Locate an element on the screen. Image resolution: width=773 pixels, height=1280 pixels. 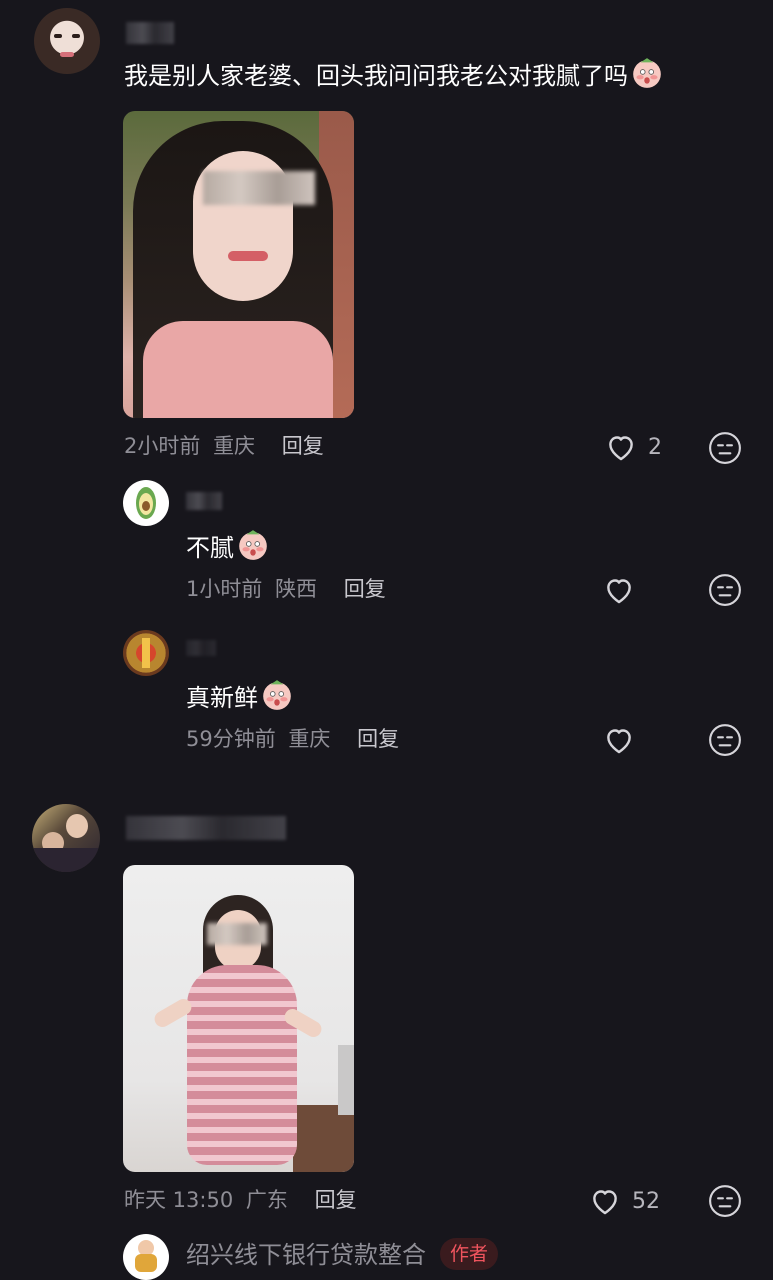
comment-meta: 2小时前 重庆 回复 is located at coordinates (224, 446).